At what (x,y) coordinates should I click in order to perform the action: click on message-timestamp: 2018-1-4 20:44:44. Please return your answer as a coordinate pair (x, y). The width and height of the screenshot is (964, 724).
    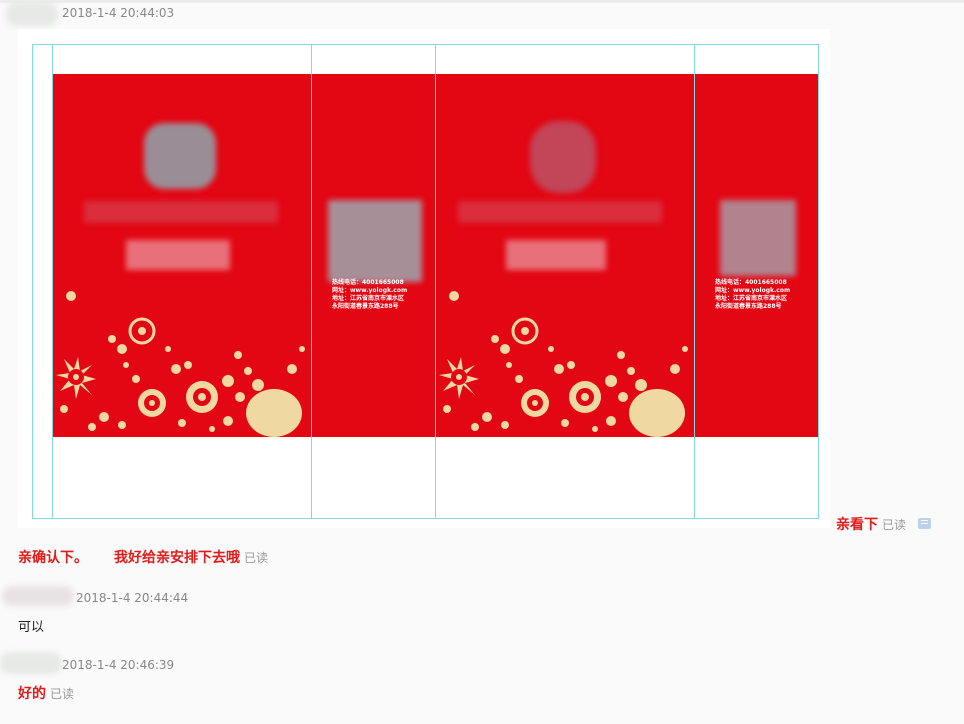
    Looking at the image, I should click on (132, 598).